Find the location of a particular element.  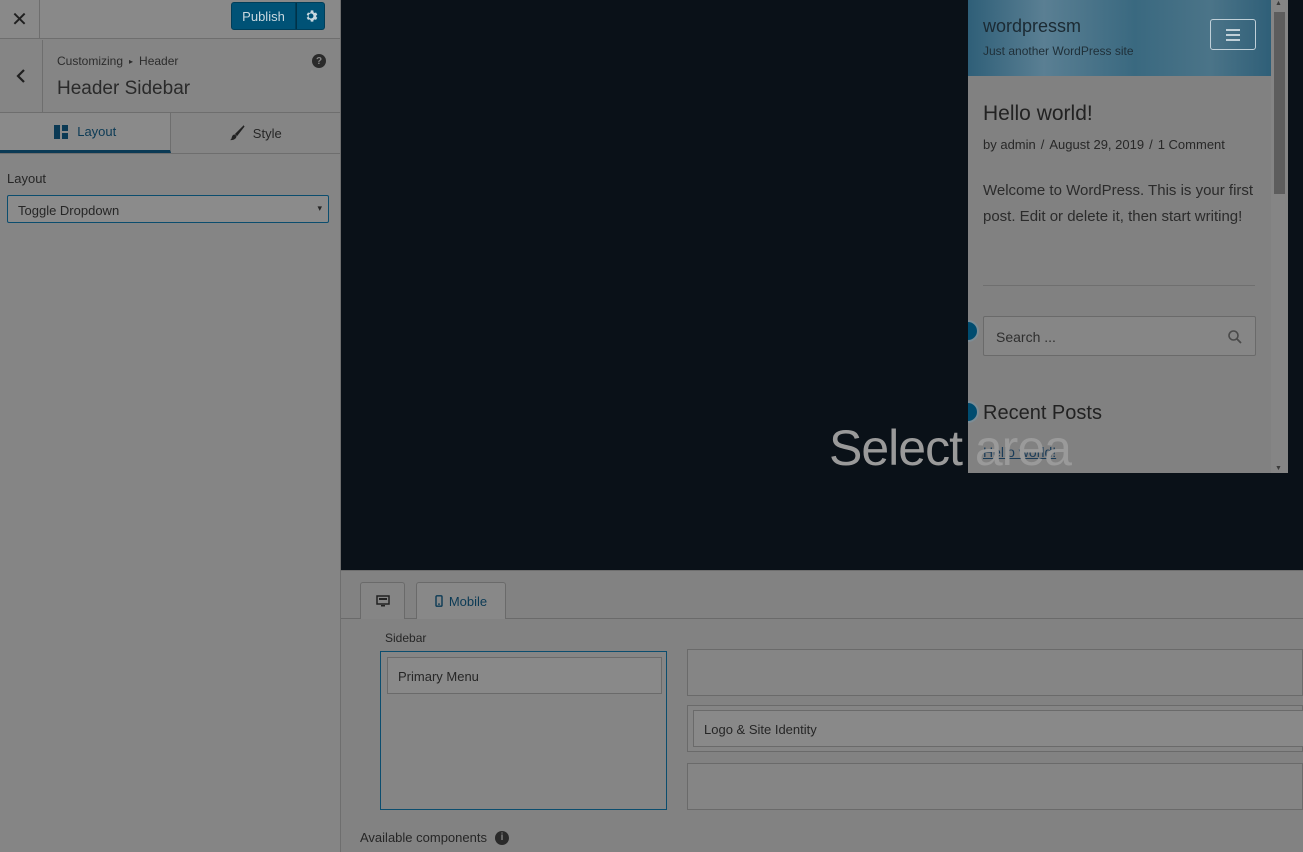

section-tabs: Layout Style is located at coordinates (170, 133).